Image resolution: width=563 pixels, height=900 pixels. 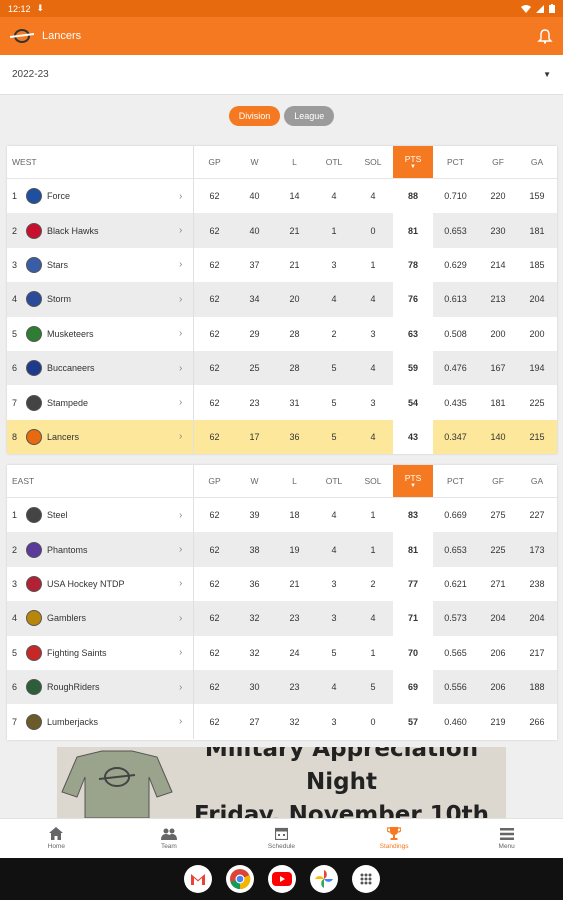 I want to click on stat-l: 21, so click(x=294, y=230).